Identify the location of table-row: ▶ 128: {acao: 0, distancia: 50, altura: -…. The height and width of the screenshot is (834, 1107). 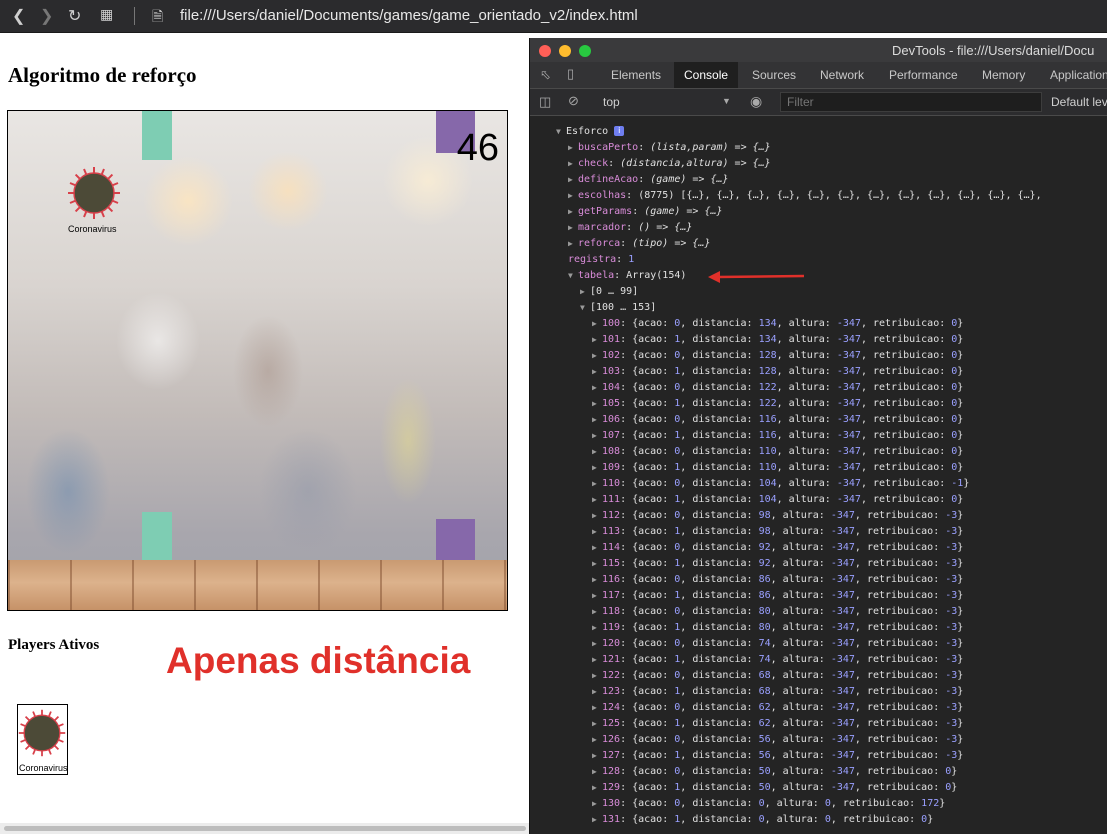
(774, 772).